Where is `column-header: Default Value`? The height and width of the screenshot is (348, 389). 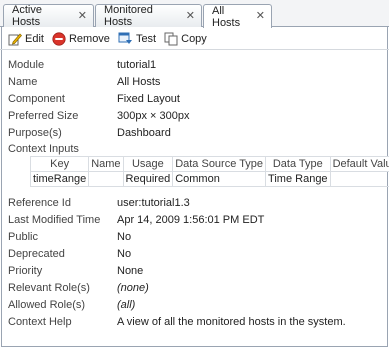
column-header: Default Value is located at coordinates (359, 164).